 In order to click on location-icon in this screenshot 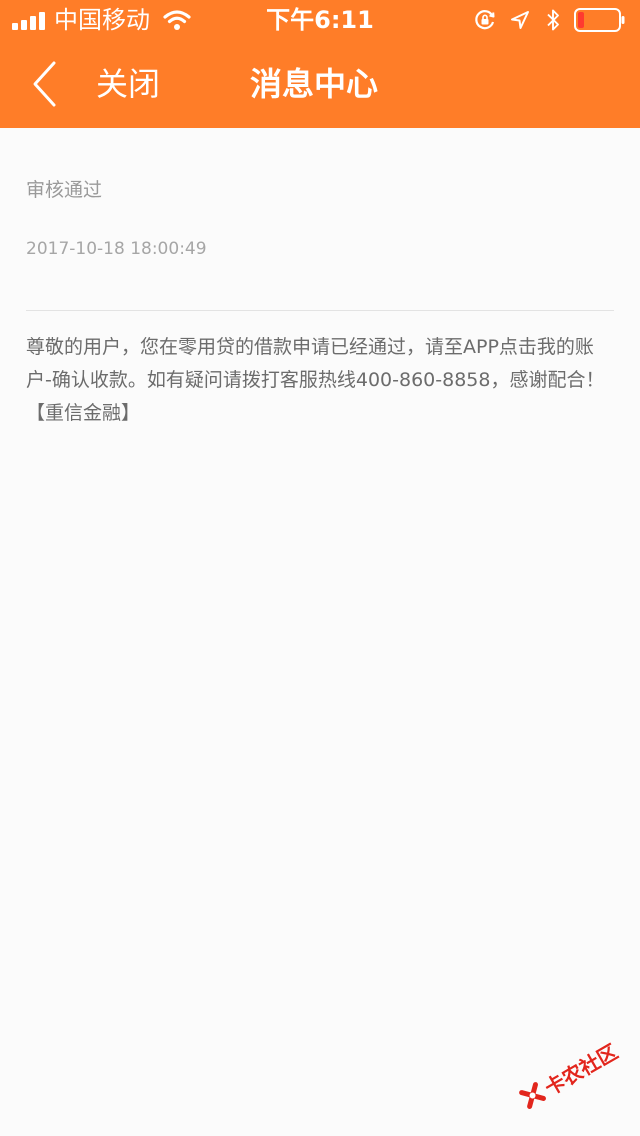, I will do `click(520, 20)`.